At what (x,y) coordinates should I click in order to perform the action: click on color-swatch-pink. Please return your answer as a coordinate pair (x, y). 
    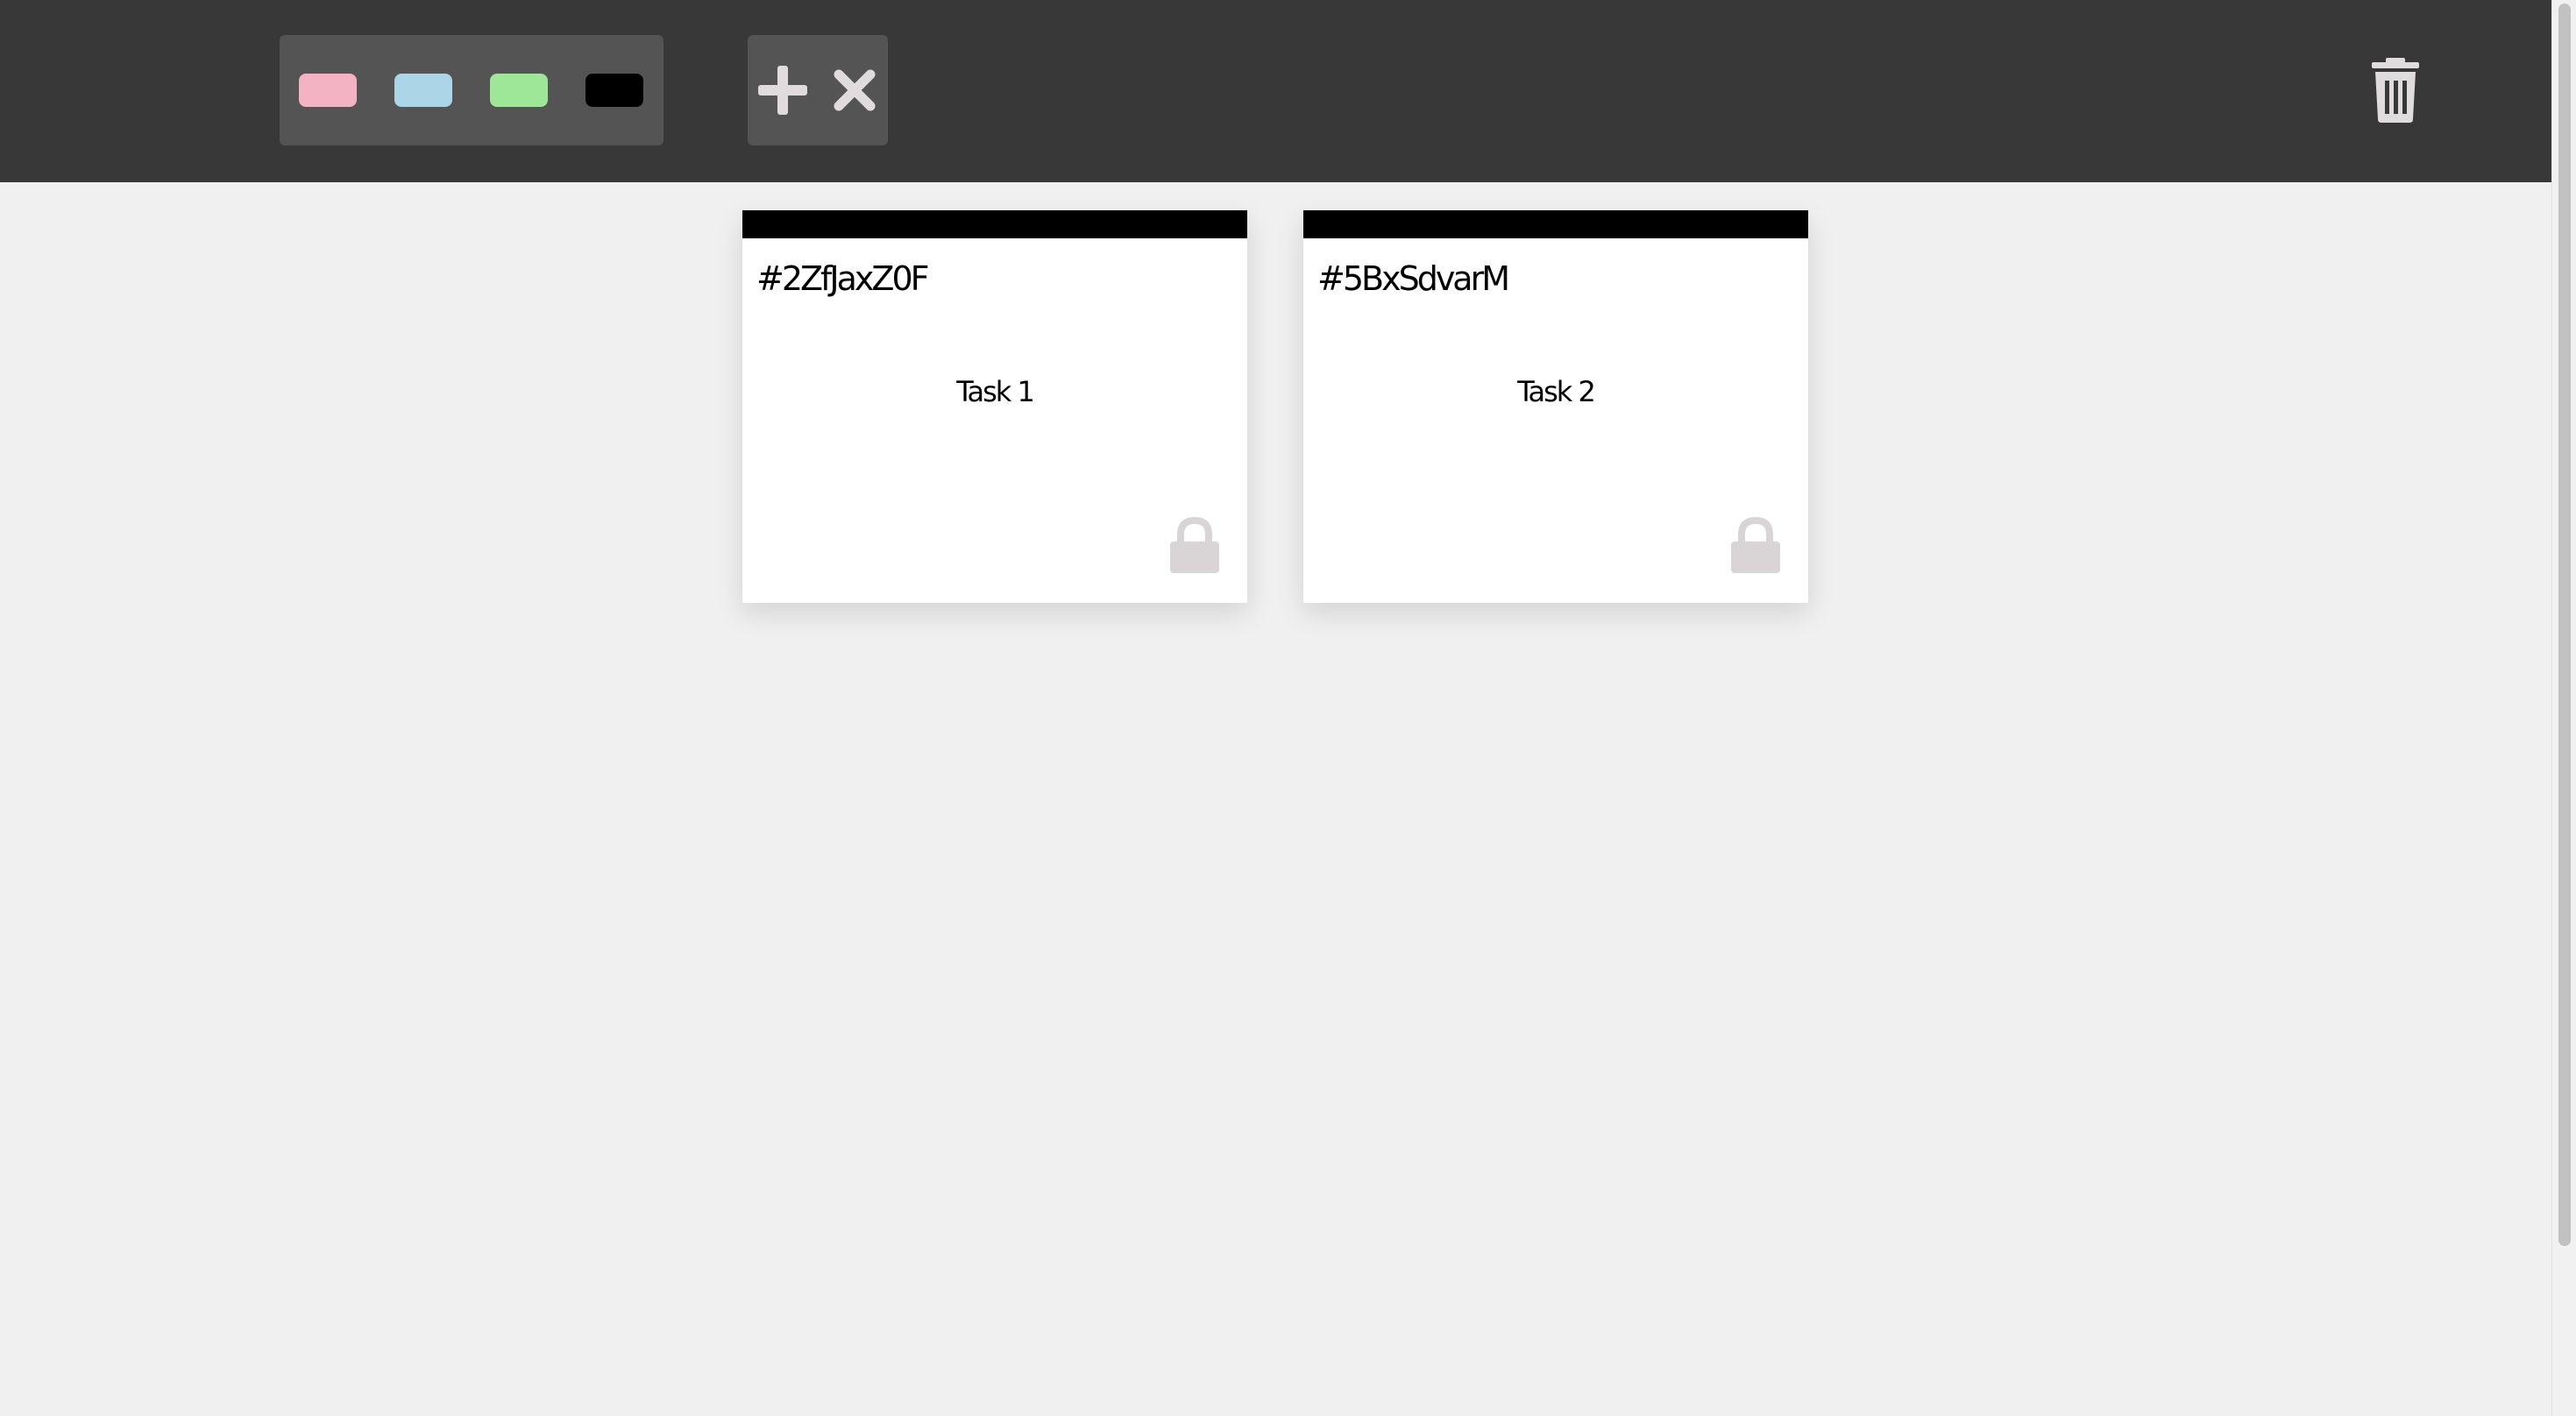
    Looking at the image, I should click on (328, 90).